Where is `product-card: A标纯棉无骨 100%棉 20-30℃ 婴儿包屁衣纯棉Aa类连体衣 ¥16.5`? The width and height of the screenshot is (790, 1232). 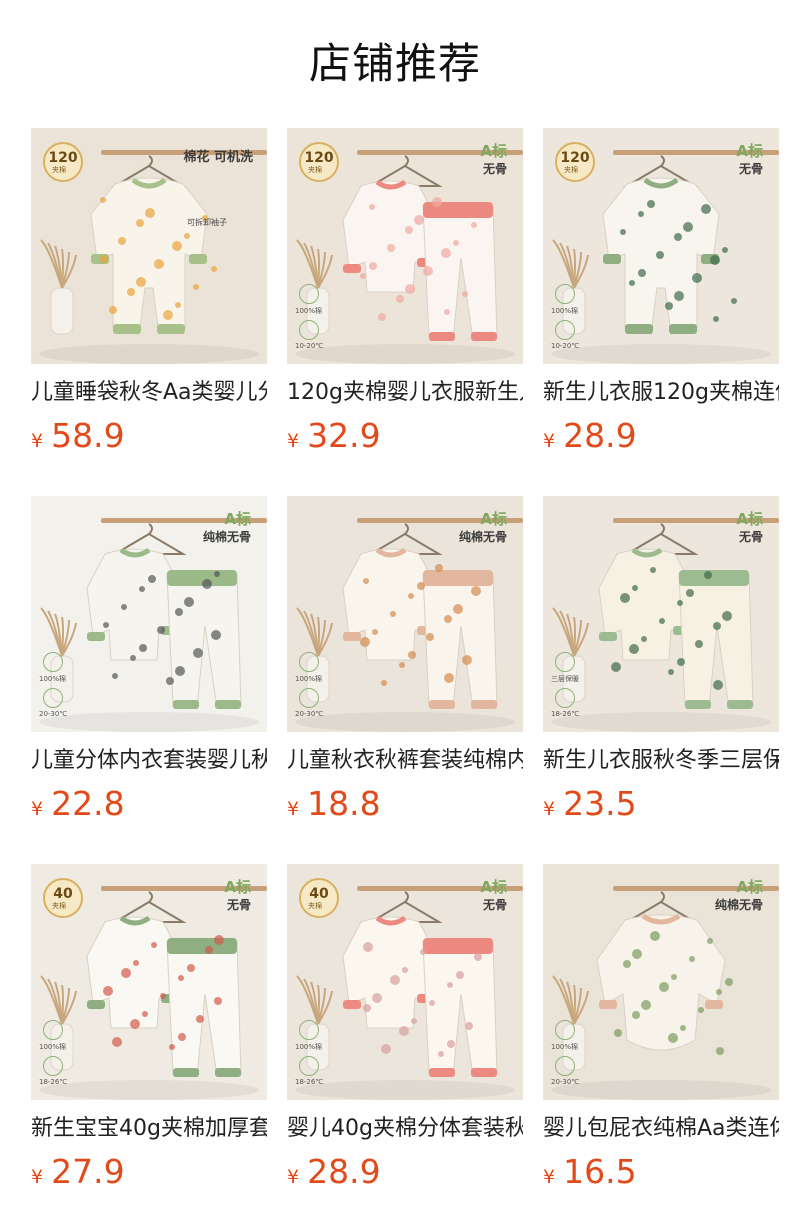
product-card: A标纯棉无骨 100%棉 20-30℃ 婴儿包屁衣纯棉Aa类连体衣 ¥16.5 is located at coordinates (661, 1048).